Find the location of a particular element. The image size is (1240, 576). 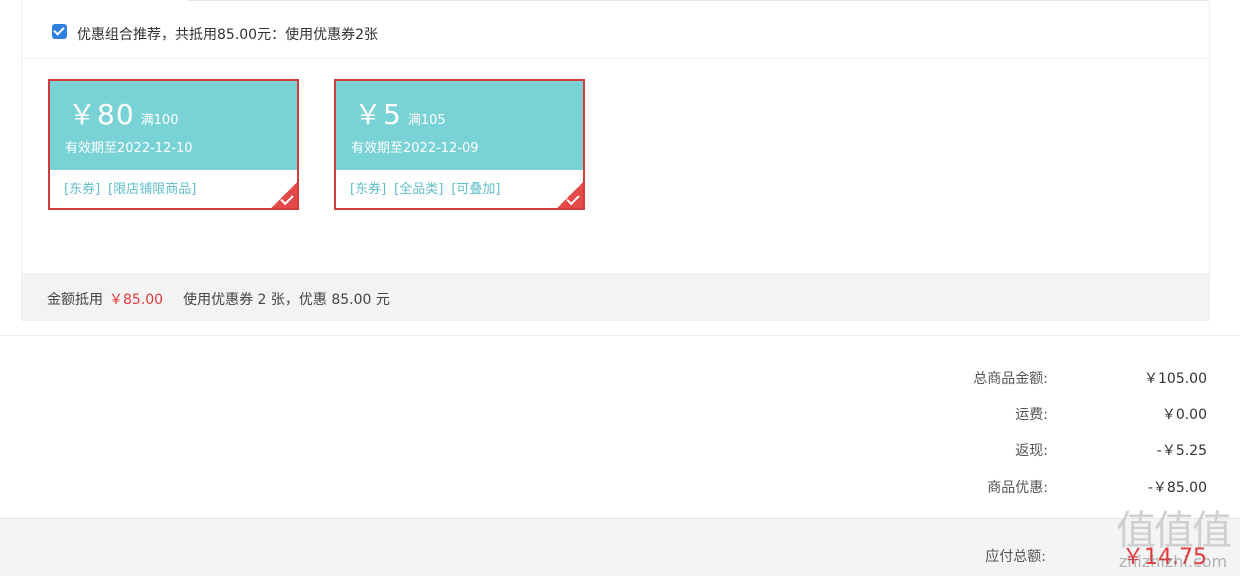

total-bar: 应付总额: ￥14.75 is located at coordinates (620, 547).